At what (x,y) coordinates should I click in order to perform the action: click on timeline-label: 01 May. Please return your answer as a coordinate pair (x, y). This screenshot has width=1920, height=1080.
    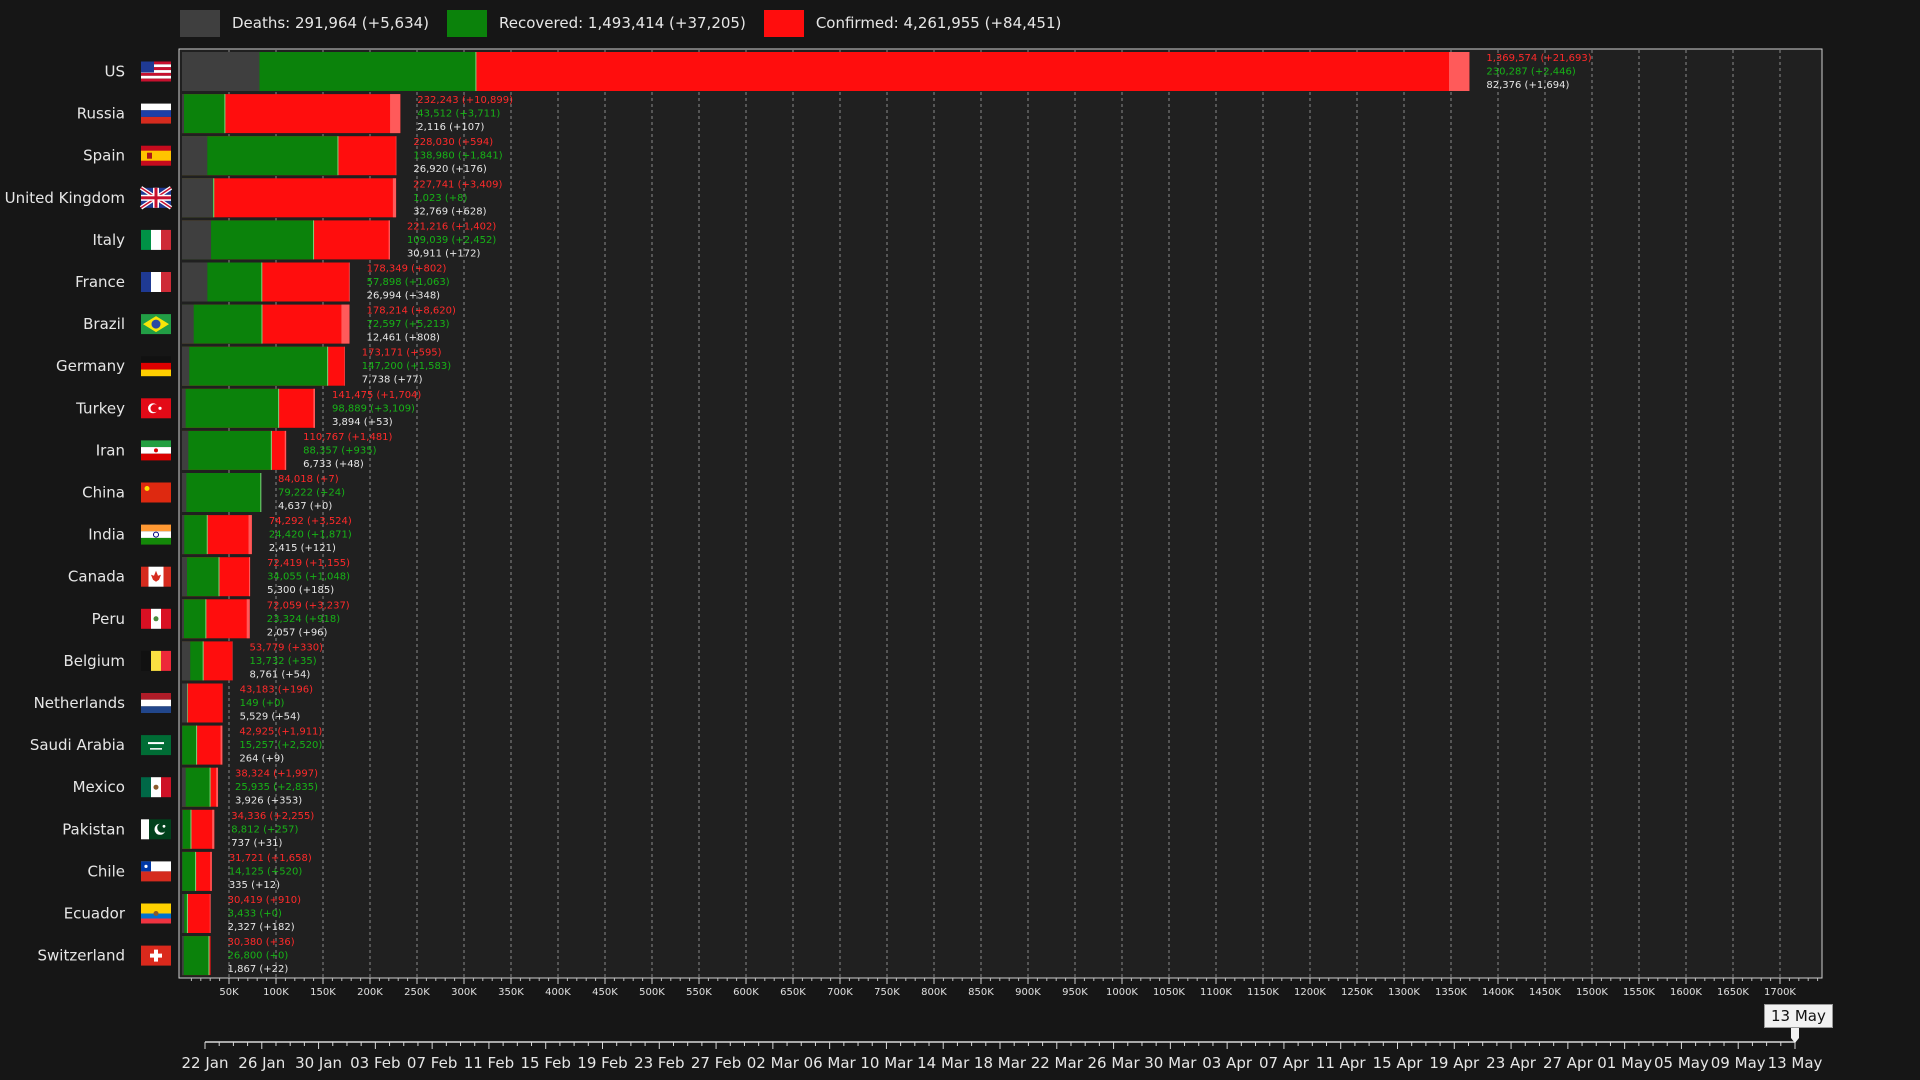
    Looking at the image, I should click on (1624, 1063).